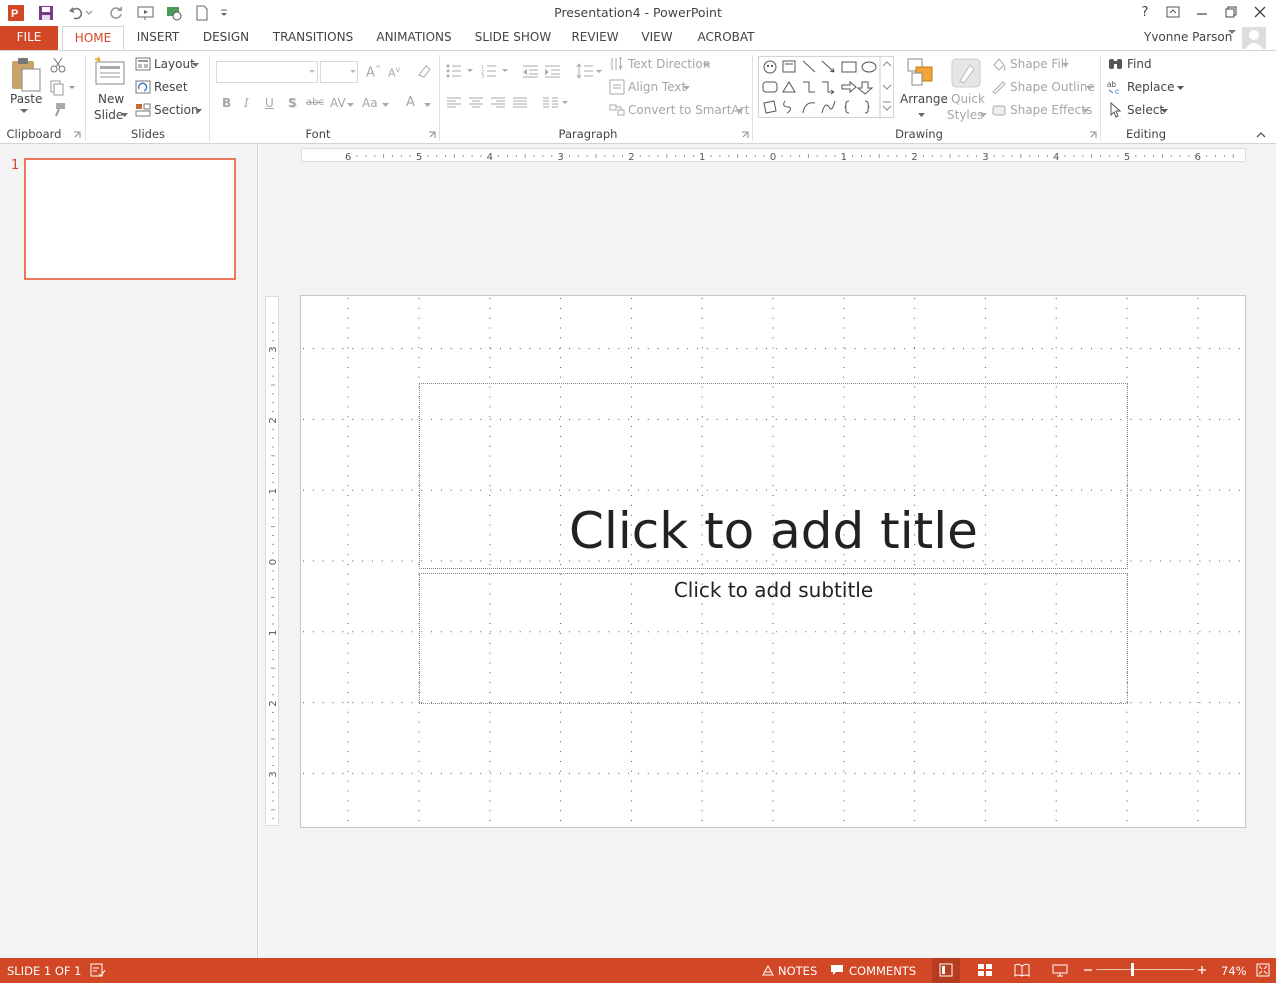  I want to click on character-spacing-dropdown-icon, so click(350, 105).